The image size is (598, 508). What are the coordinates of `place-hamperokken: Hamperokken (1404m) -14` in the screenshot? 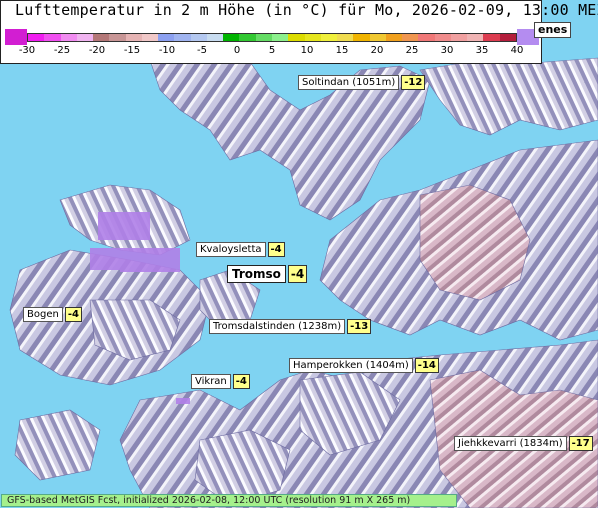 It's located at (364, 365).